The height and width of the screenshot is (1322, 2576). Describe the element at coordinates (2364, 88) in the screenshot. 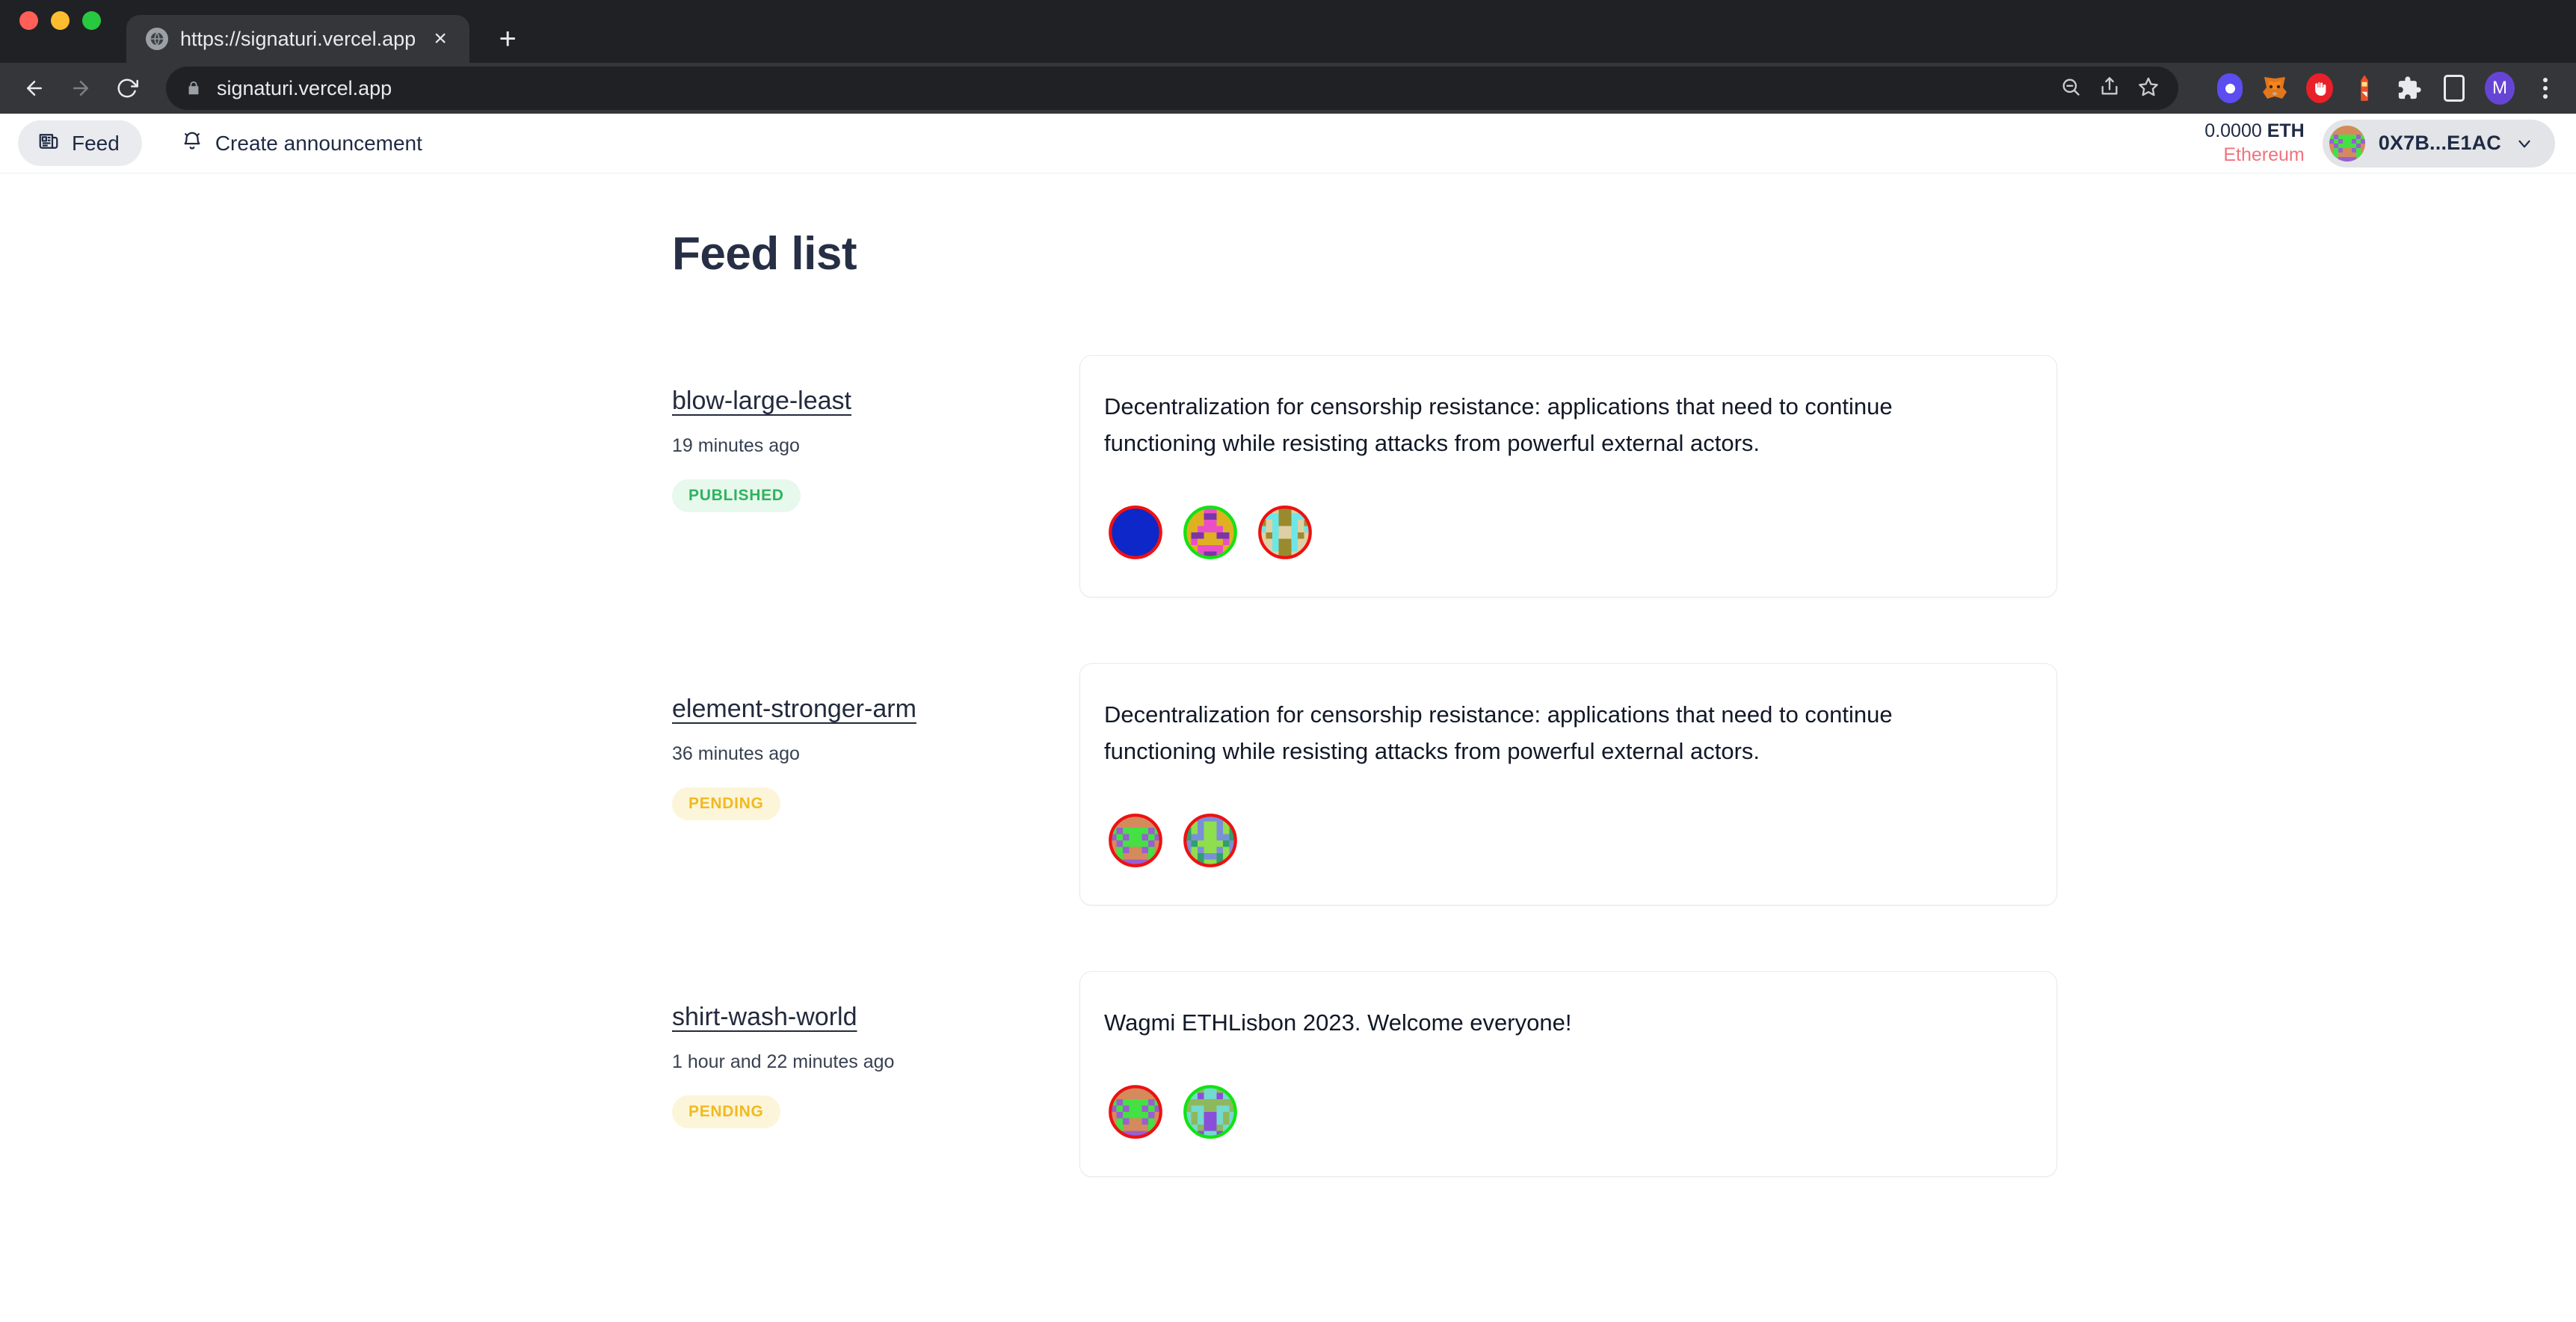

I see `lighthouse-icon` at that location.